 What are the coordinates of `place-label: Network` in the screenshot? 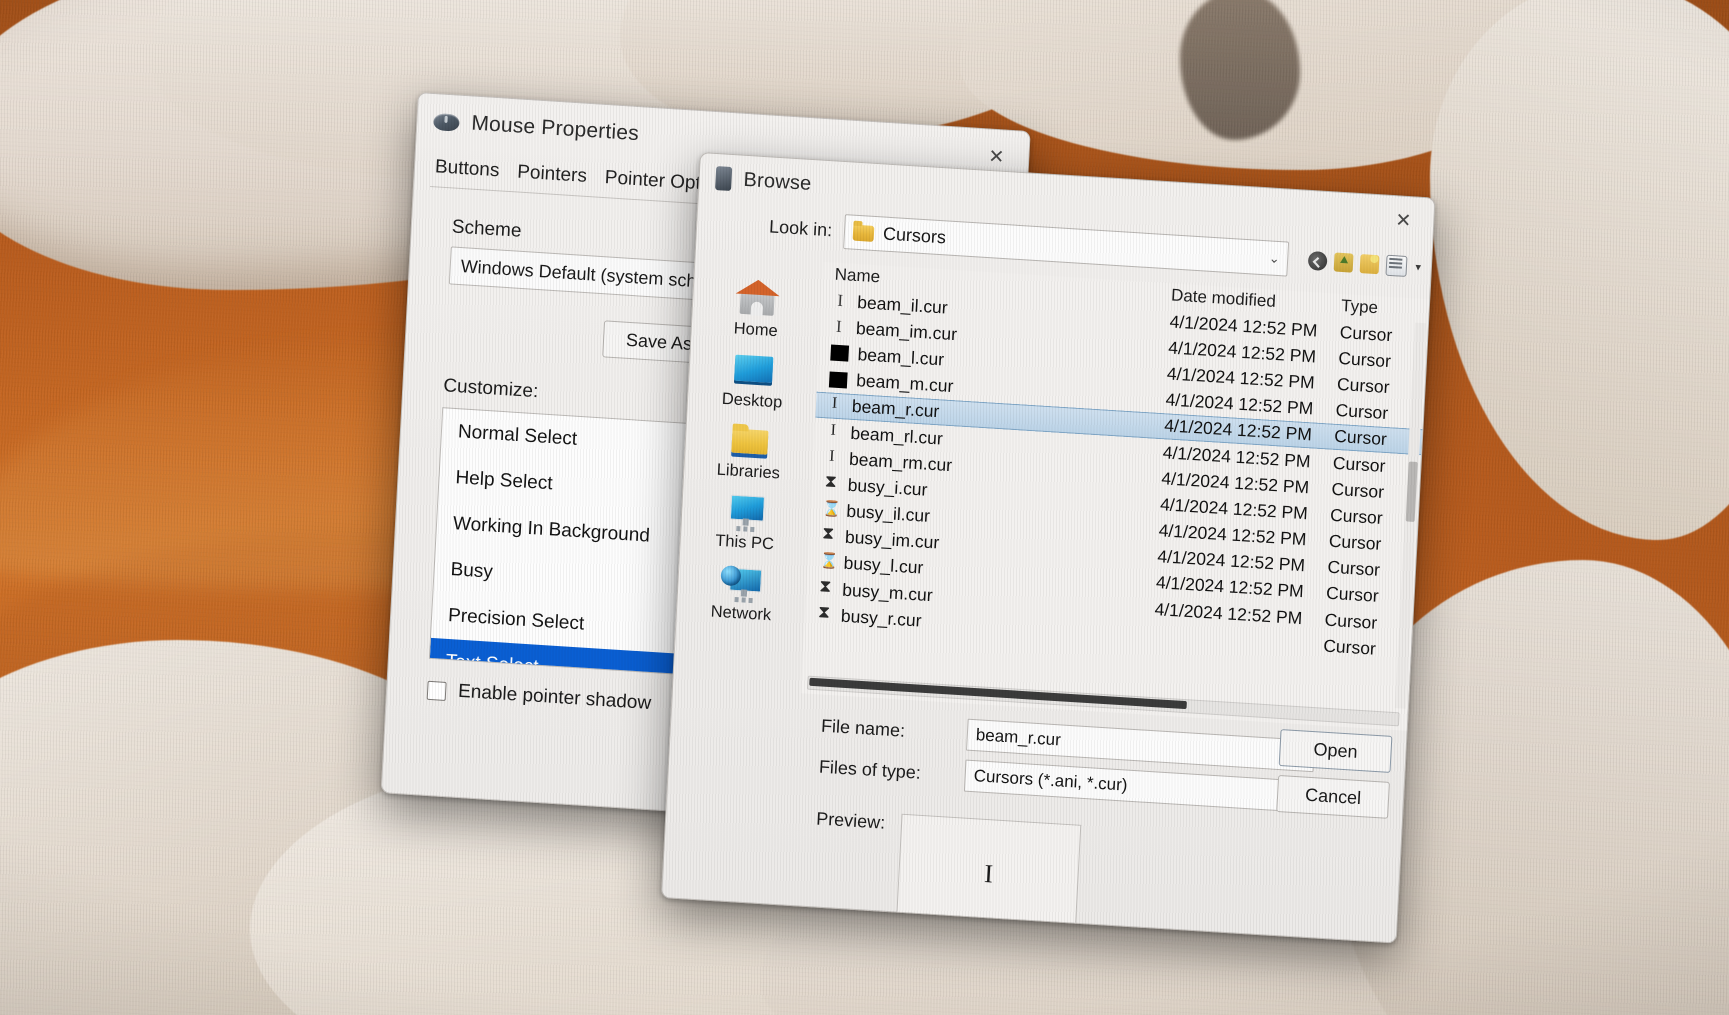 It's located at (741, 613).